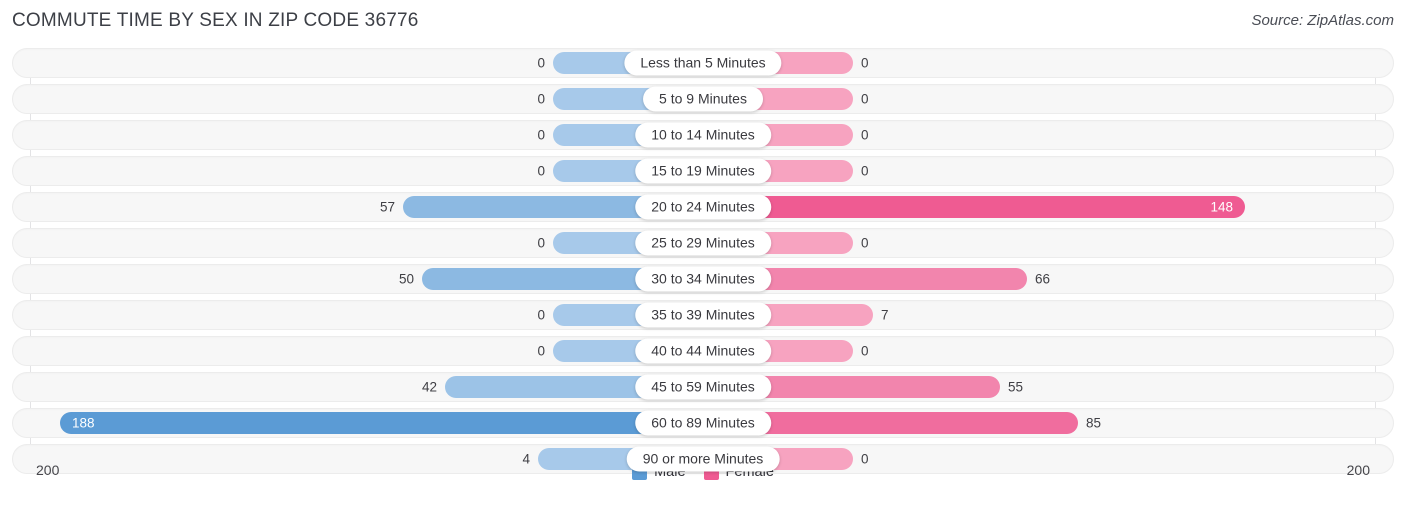 This screenshot has height=522, width=1406. I want to click on female-value-label: 55, so click(1016, 387).